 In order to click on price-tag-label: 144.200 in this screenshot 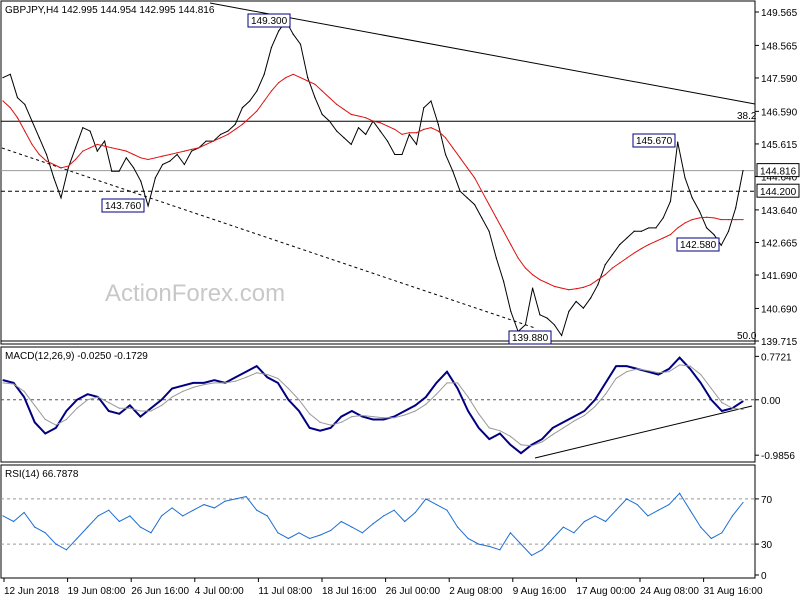, I will do `click(778, 192)`.